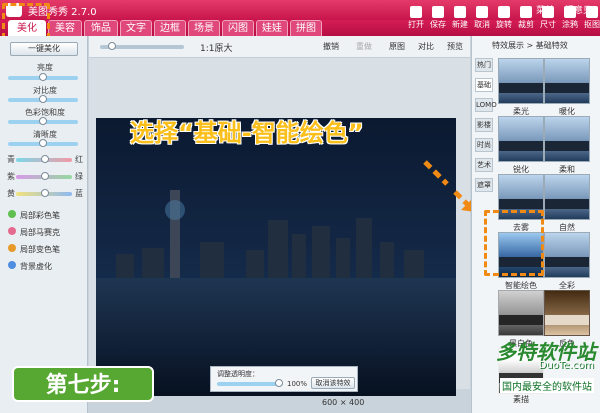  I want to click on transparency-slider, so click(250, 383).